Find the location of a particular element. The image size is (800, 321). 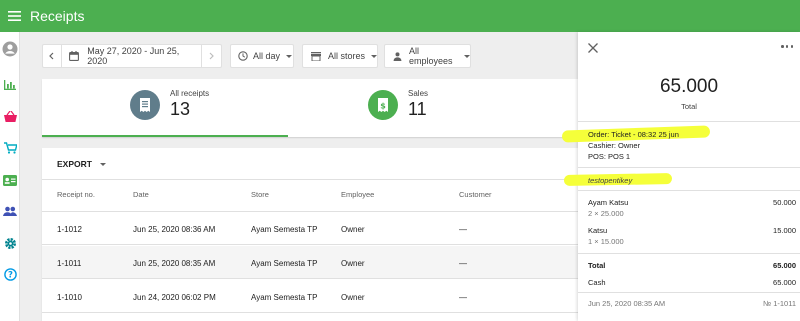

items-cart-icon is located at coordinates (10, 148).